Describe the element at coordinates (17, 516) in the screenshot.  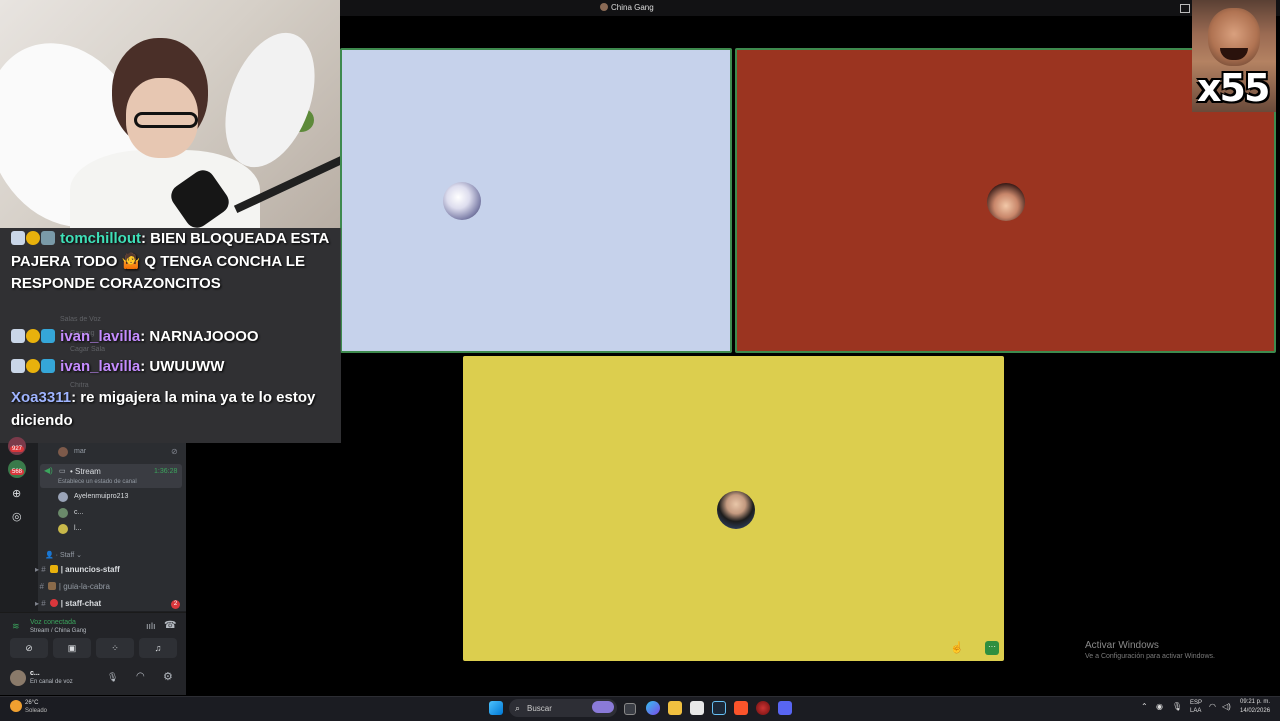
I see `explore-icon: ◎` at that location.